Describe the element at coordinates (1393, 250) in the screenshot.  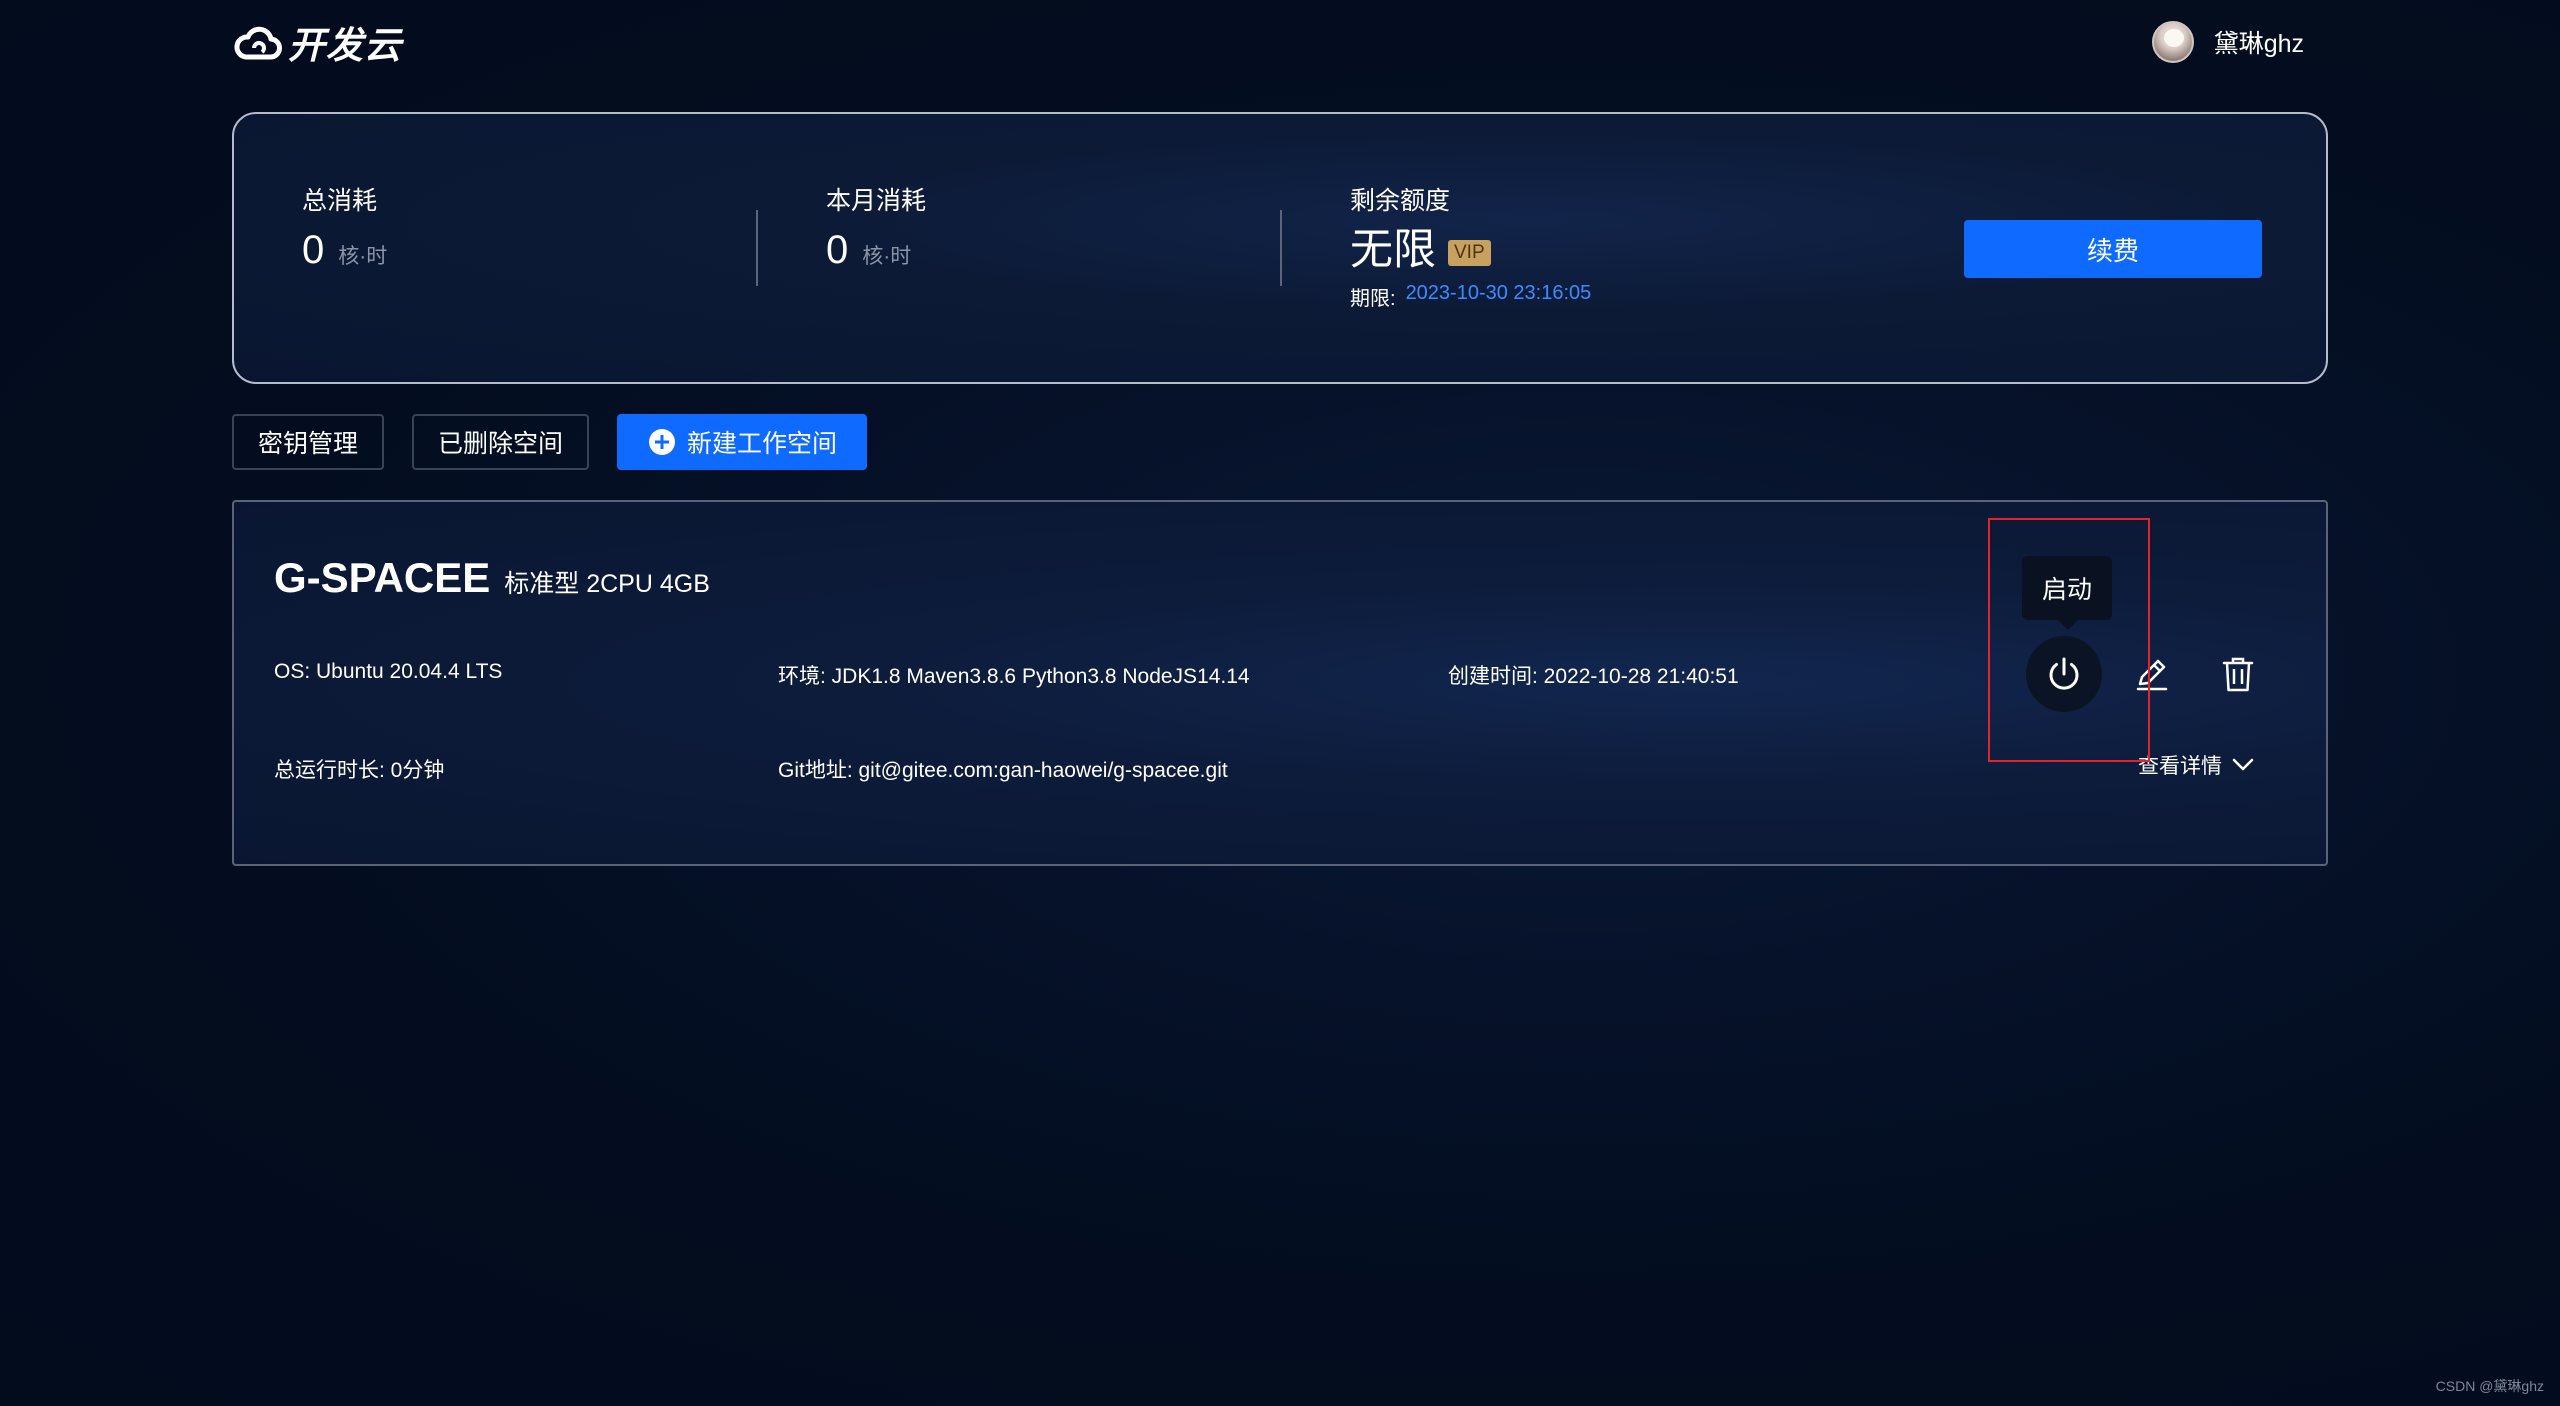
I see `remaining-quota-value: 无限` at that location.